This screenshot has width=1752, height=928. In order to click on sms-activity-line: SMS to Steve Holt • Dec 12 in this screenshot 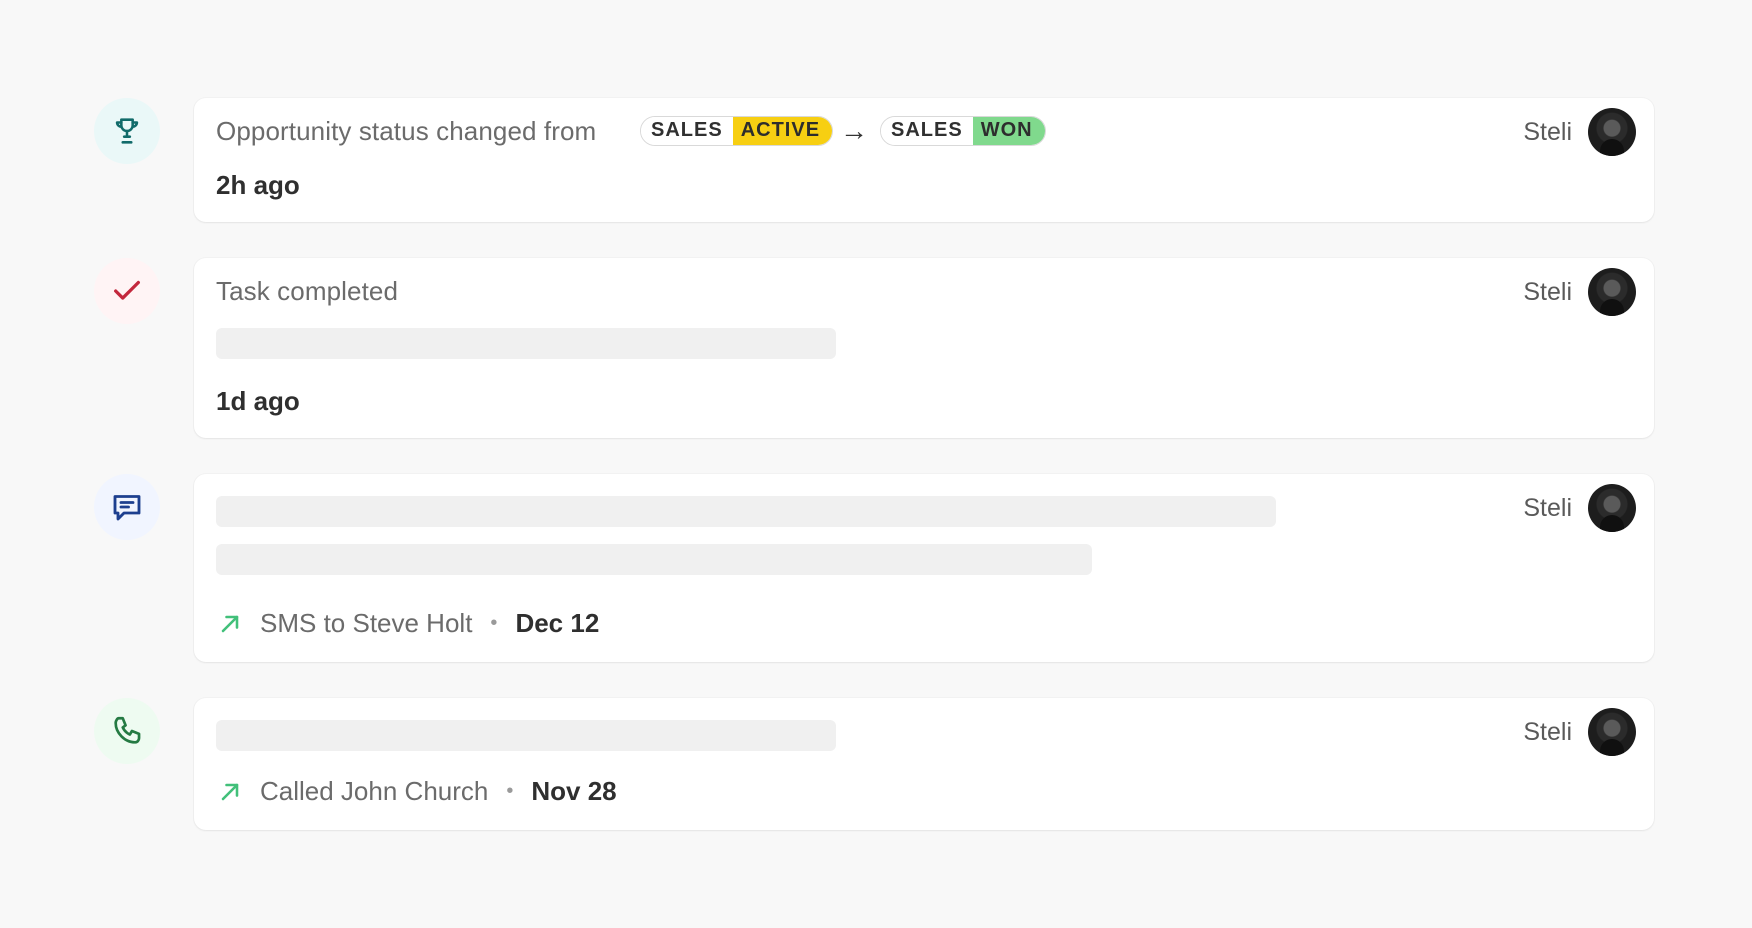, I will do `click(407, 623)`.